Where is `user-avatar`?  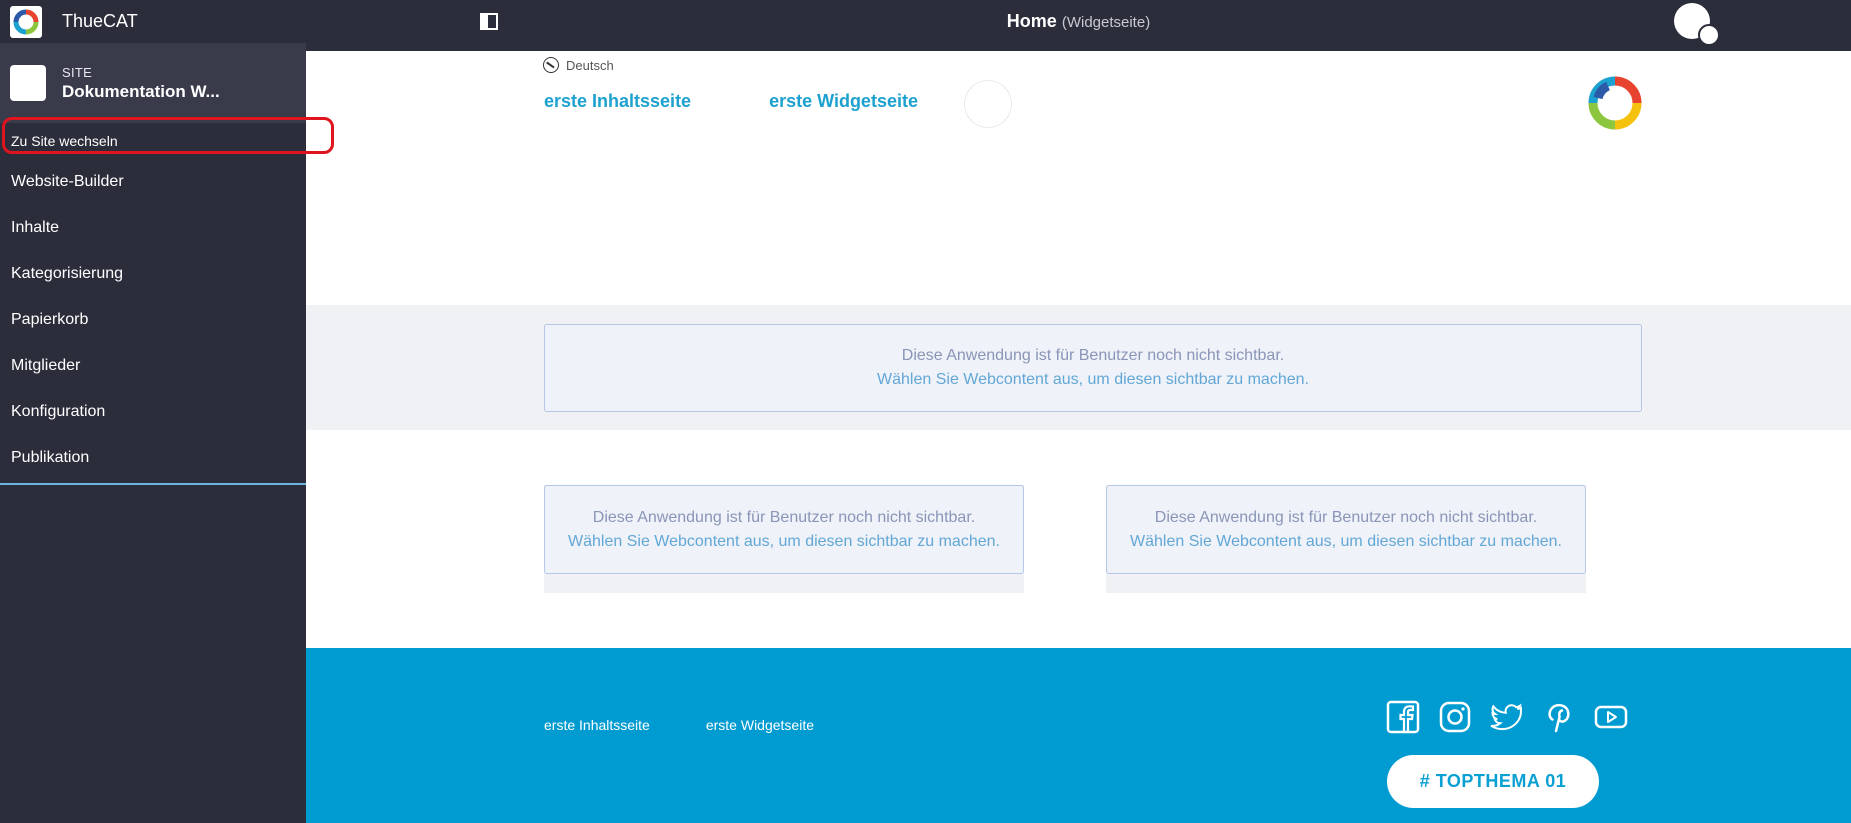 user-avatar is located at coordinates (1697, 24).